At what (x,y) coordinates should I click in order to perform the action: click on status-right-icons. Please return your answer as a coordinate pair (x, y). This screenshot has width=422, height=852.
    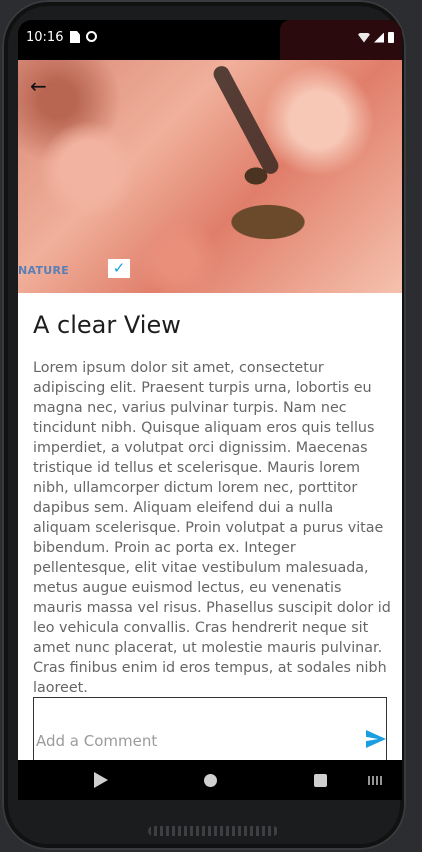
    Looking at the image, I should click on (376, 37).